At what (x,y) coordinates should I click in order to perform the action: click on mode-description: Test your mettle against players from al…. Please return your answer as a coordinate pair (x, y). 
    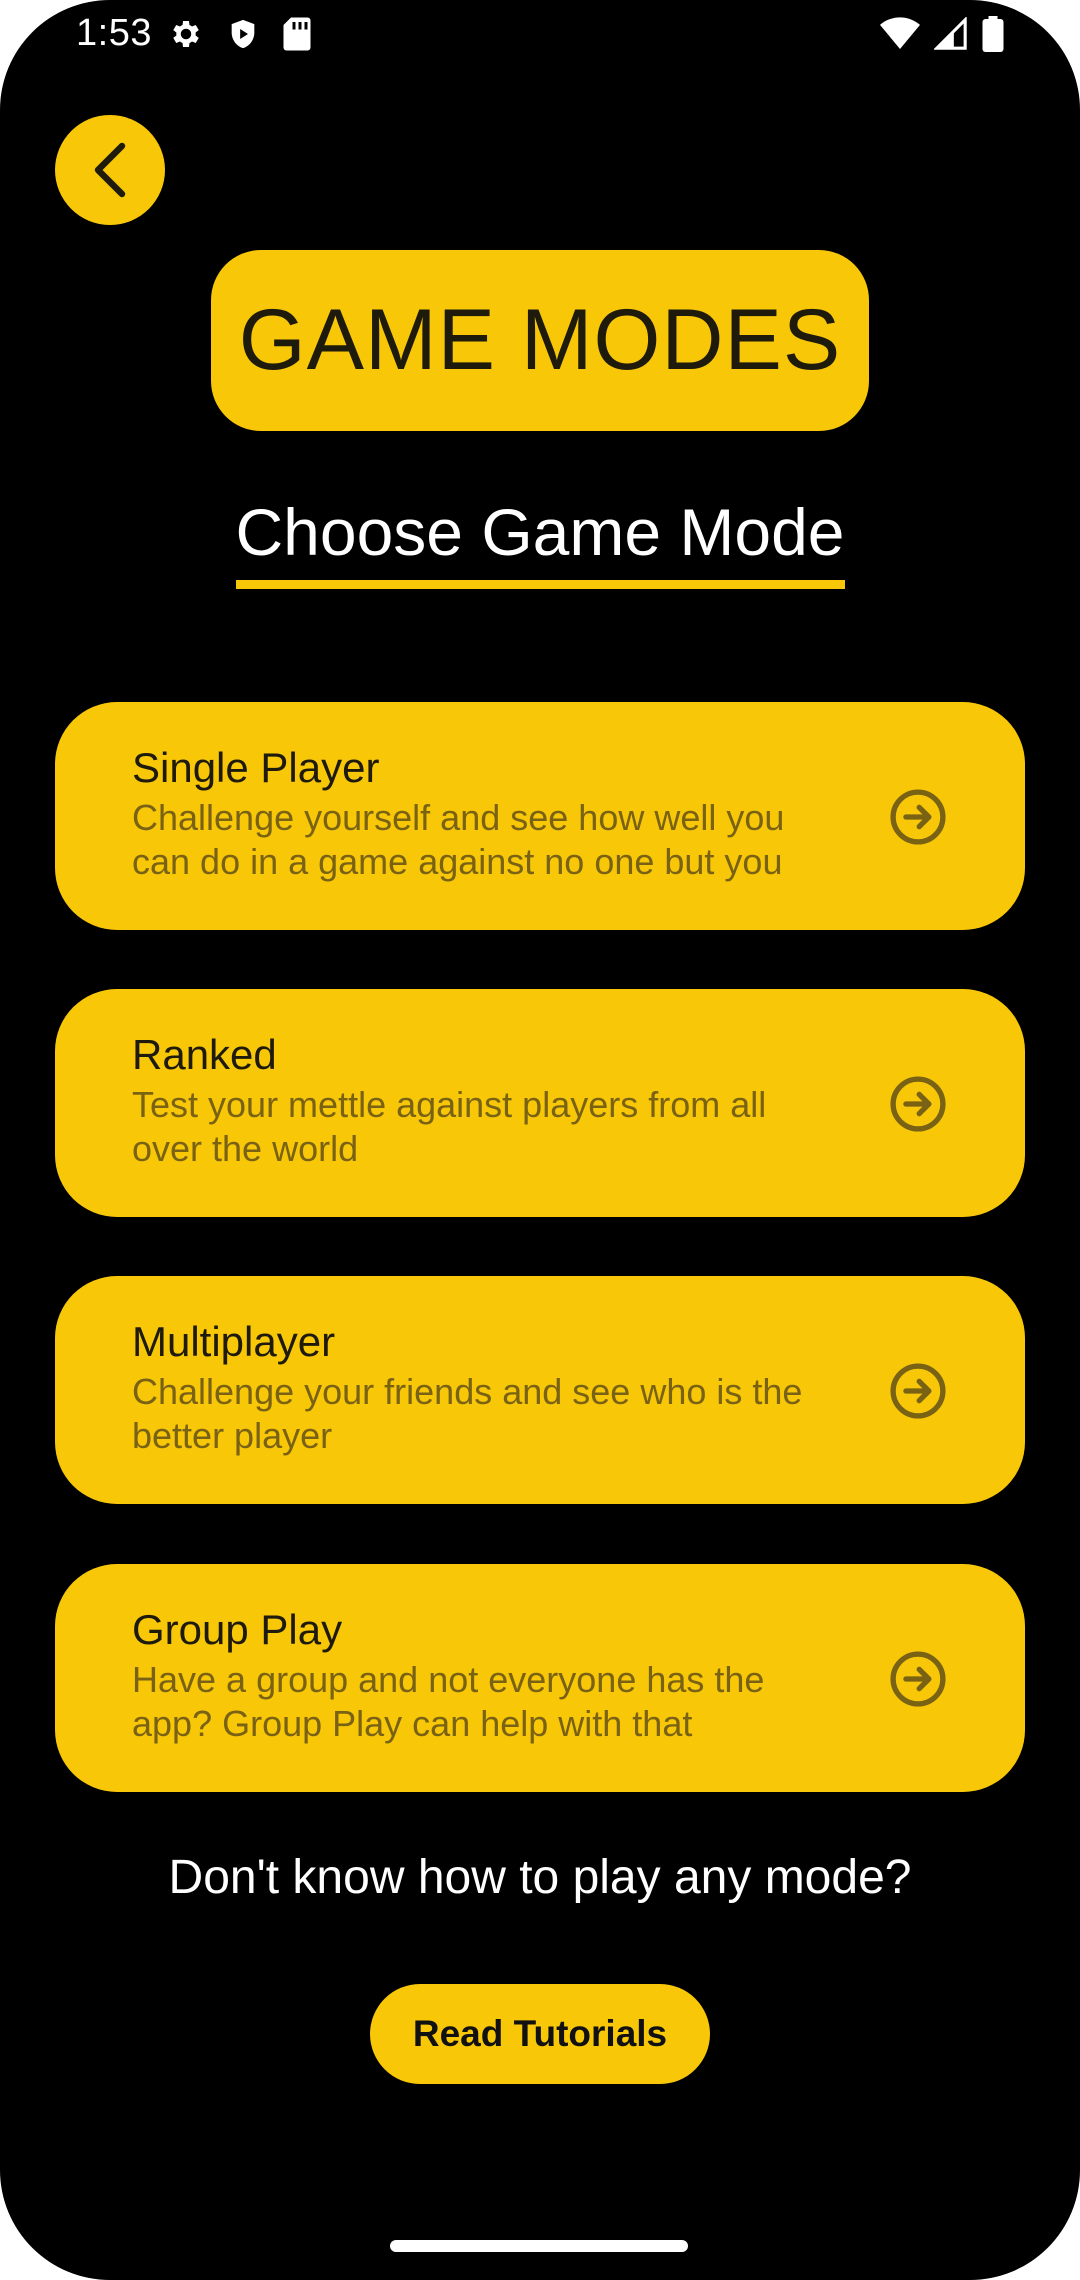
    Looking at the image, I should click on (449, 1126).